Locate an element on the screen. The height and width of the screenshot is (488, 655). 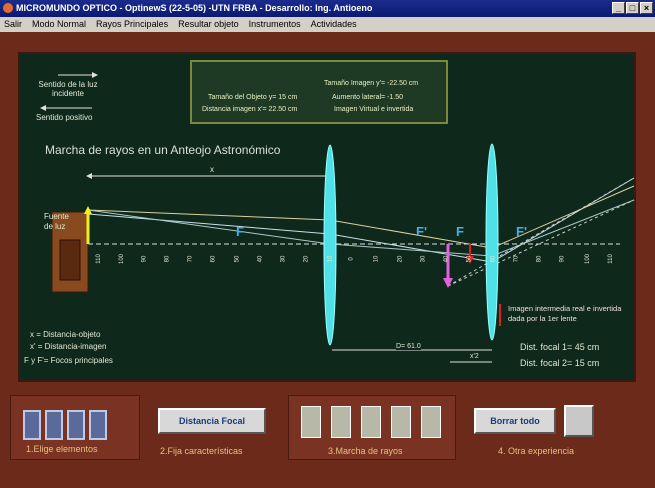
d-label: D= 61.0 is located at coordinates (408, 346).